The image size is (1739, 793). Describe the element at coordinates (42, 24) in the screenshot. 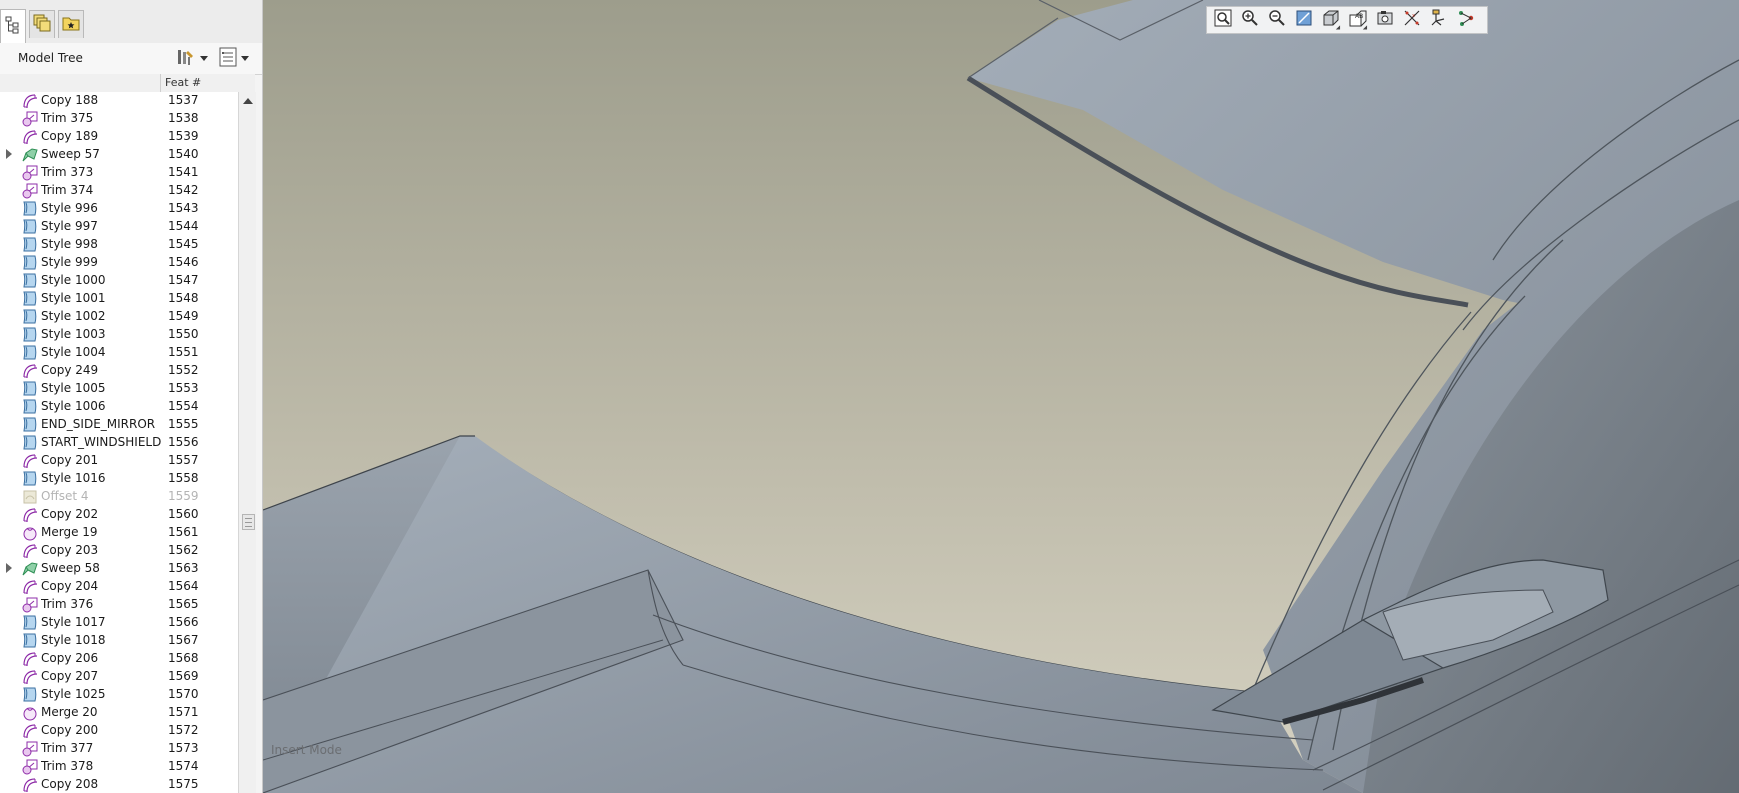

I see `tab-layers` at that location.